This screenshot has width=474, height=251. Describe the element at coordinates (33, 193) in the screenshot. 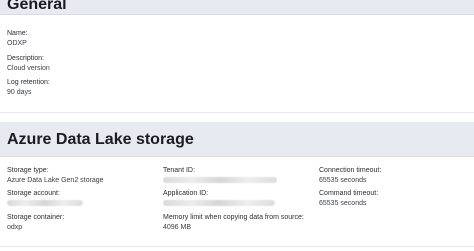

I see `storage-account-label: Storage account:` at that location.